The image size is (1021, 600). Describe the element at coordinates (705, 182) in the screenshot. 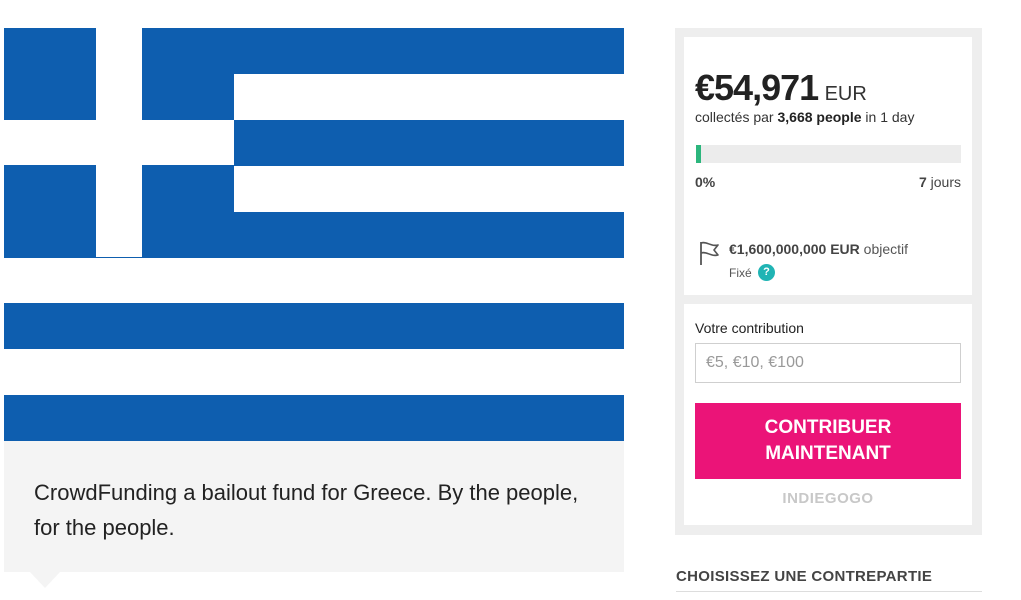

I see `progress-percent: 0%` at that location.